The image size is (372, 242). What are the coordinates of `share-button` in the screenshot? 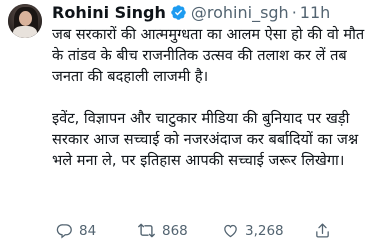 It's located at (322, 230).